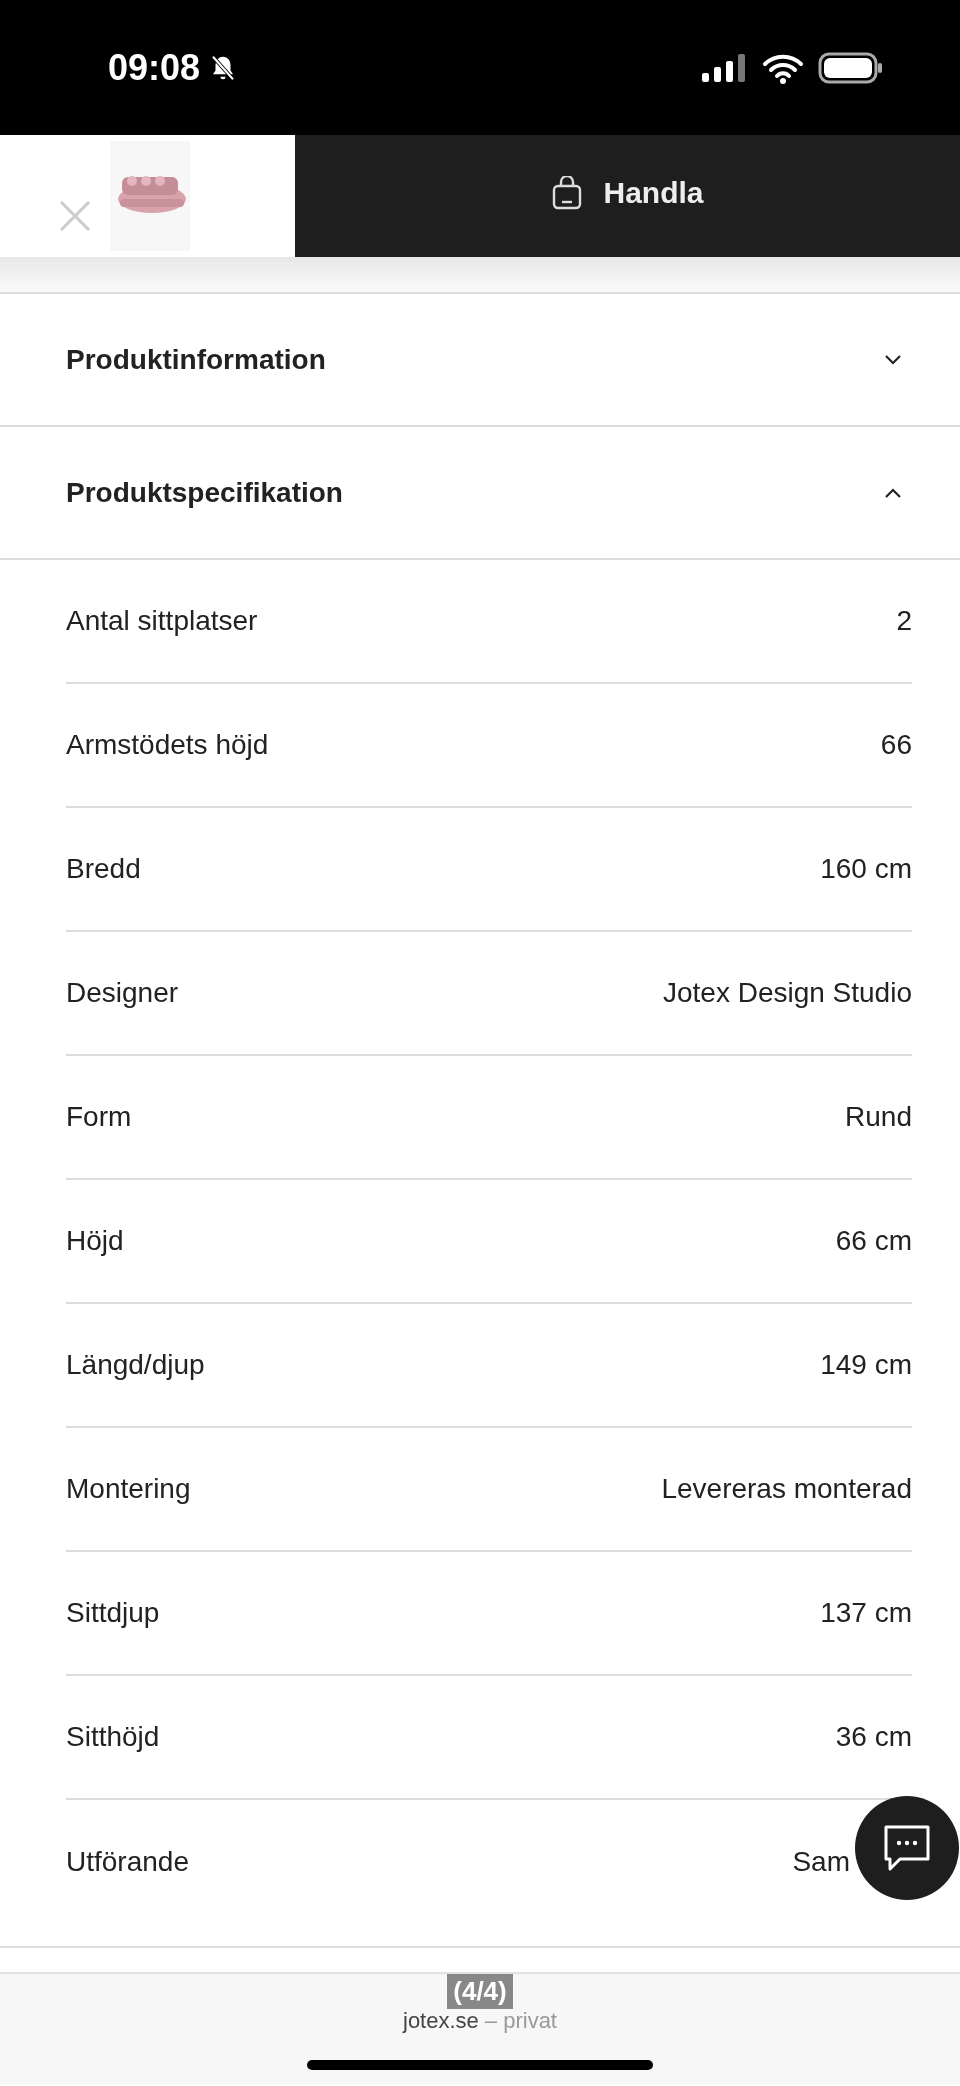 The height and width of the screenshot is (2086, 960). What do you see at coordinates (821, 1862) in the screenshot?
I see `spec-value: Sam` at bounding box center [821, 1862].